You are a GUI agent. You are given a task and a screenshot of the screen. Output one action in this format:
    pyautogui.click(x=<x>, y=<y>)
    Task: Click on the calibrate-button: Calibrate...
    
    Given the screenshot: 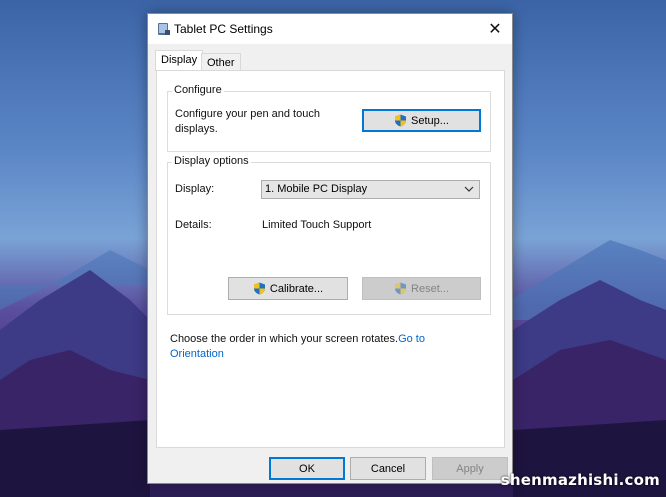 What is the action you would take?
    pyautogui.click(x=288, y=288)
    